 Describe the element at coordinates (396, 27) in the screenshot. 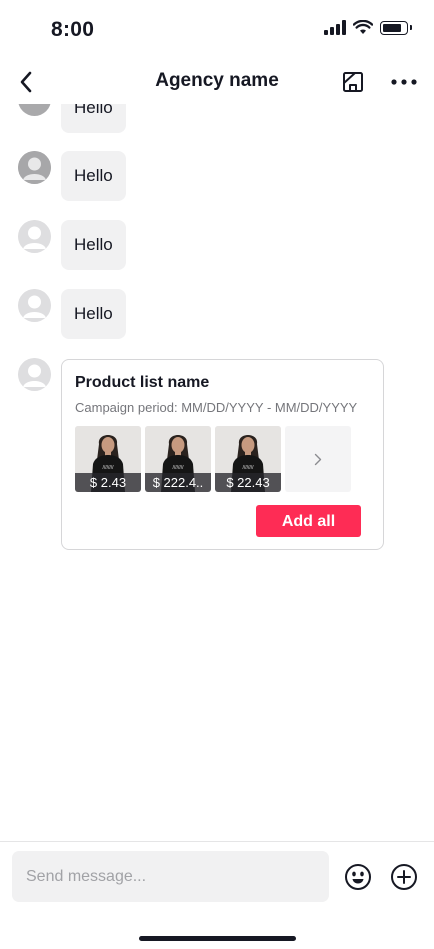

I see `battery-icon` at that location.